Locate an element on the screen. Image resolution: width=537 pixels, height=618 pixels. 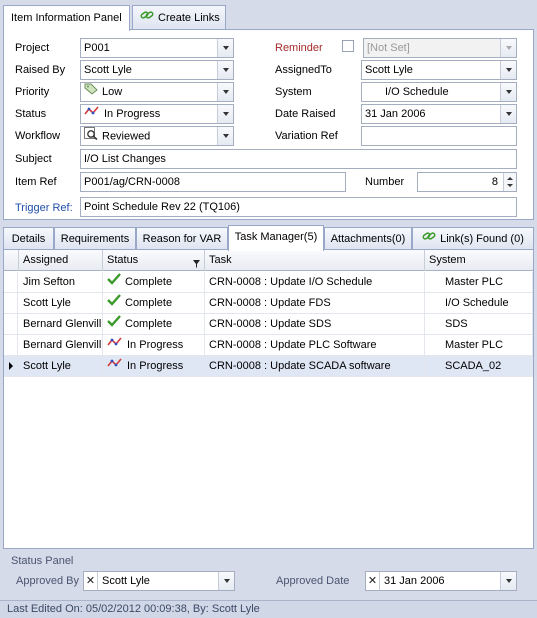
column-header-label: Status is located at coordinates (123, 260).